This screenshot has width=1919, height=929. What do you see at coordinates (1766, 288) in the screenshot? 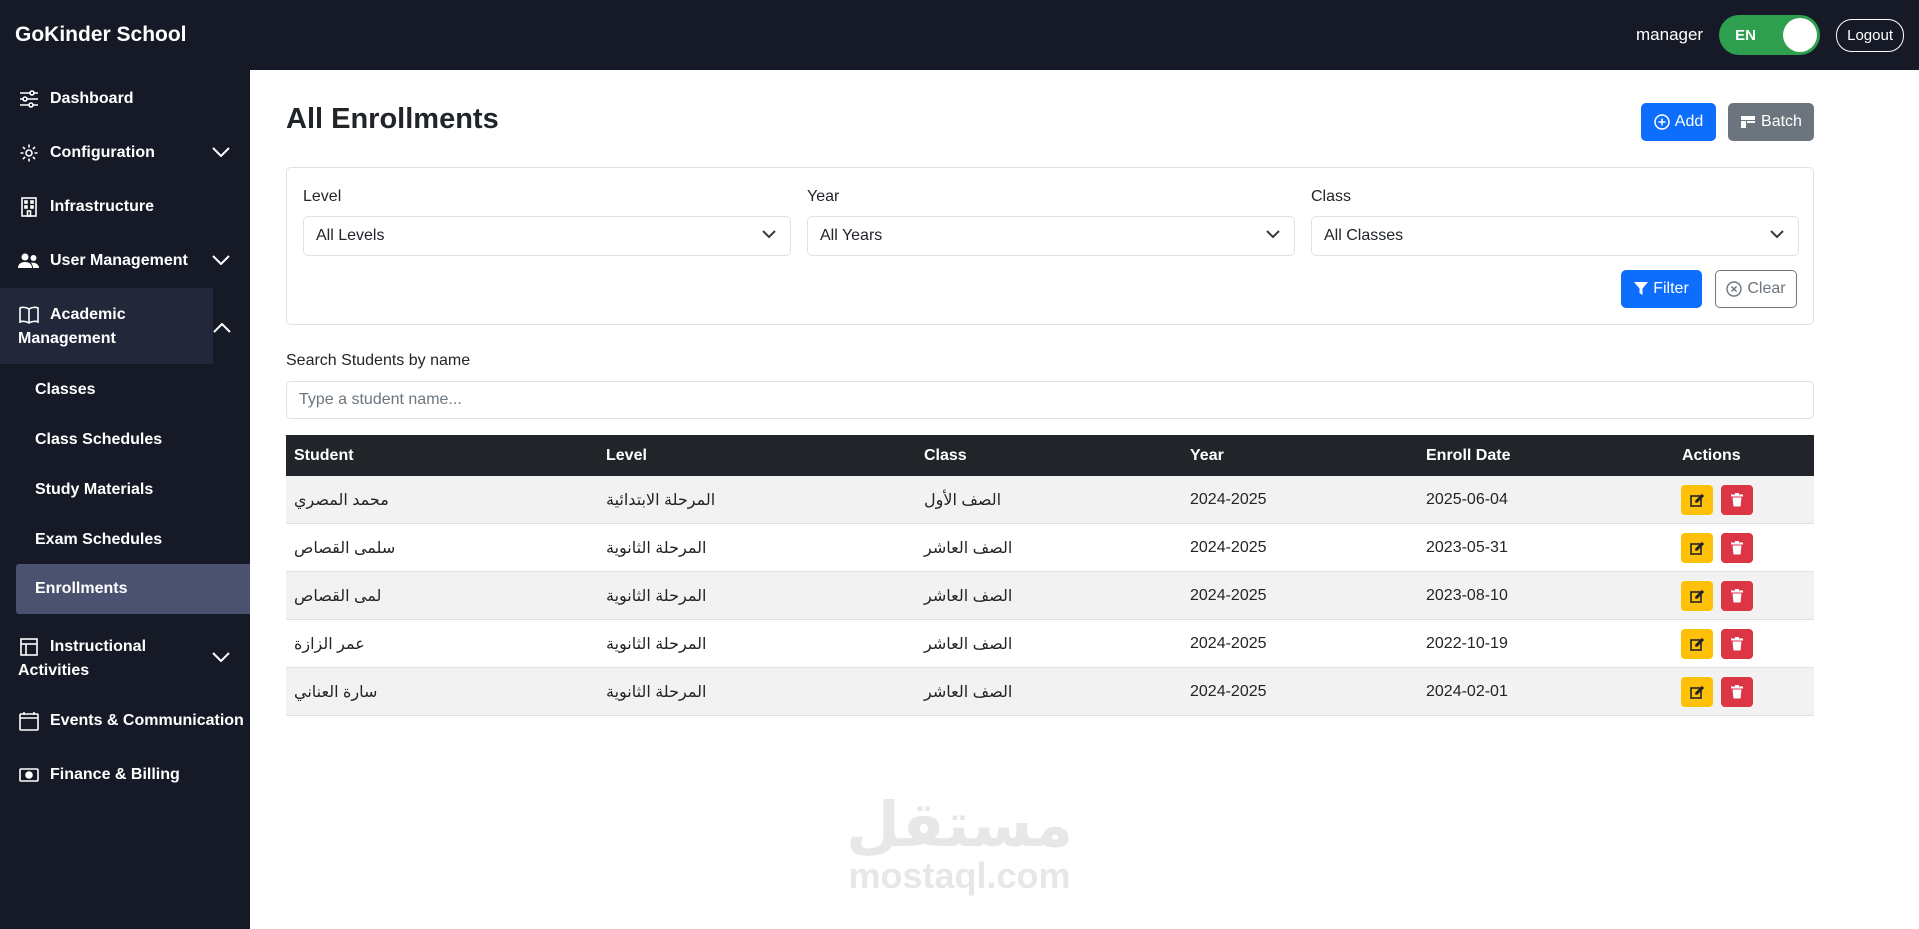
I see `clear-label: Clear` at bounding box center [1766, 288].